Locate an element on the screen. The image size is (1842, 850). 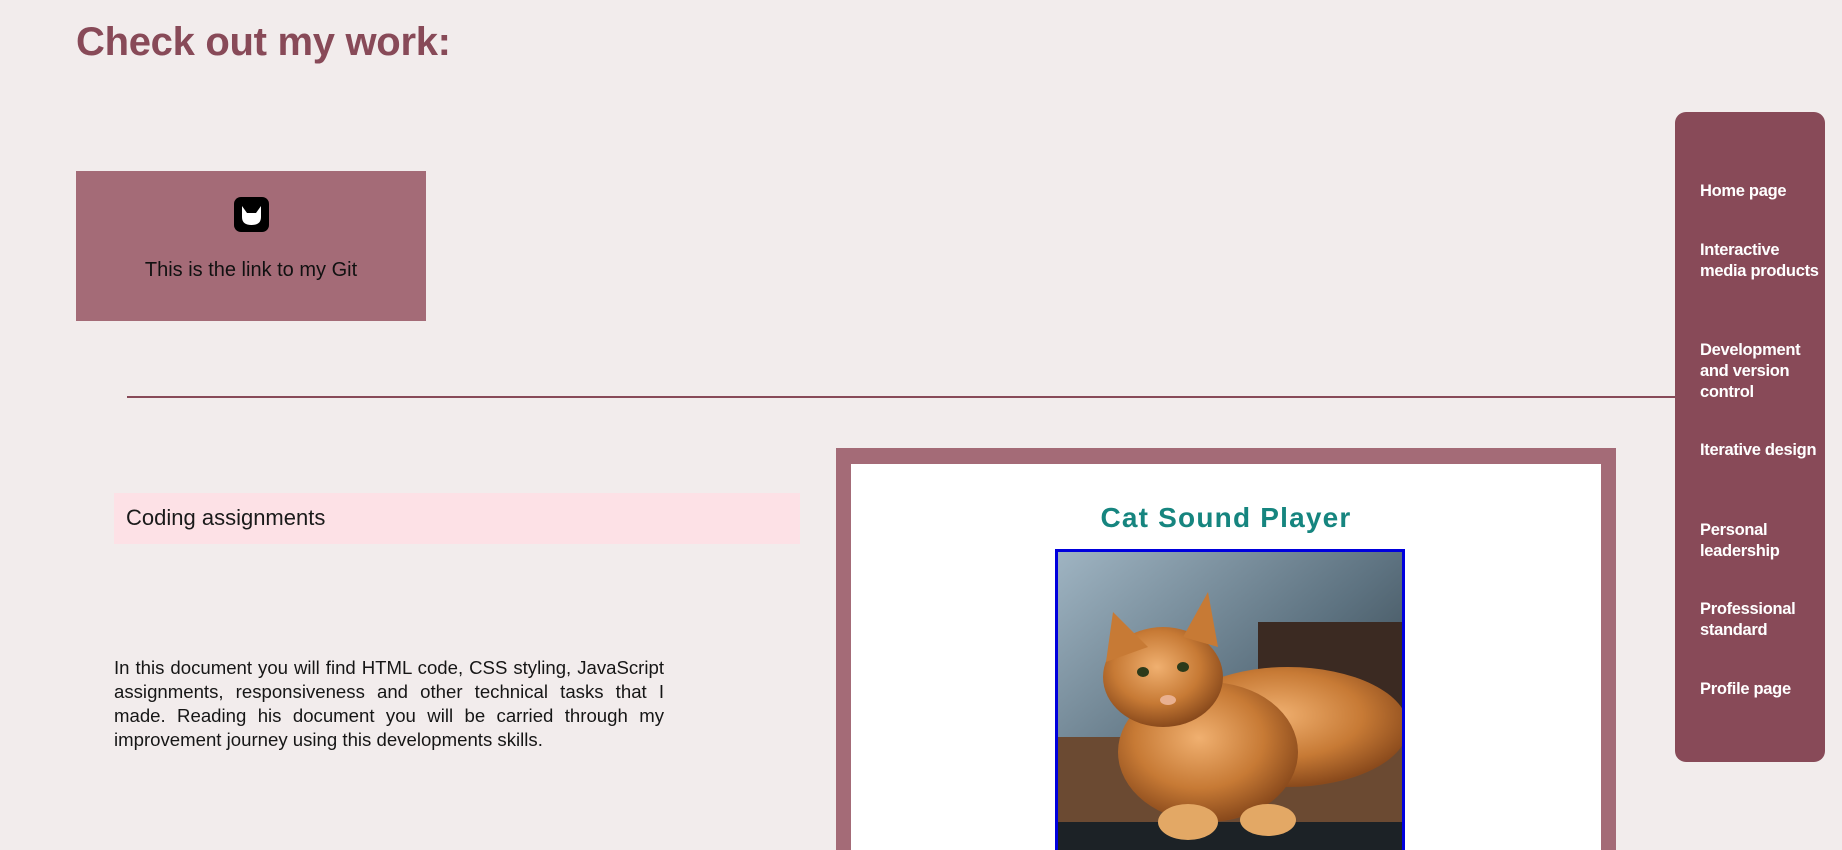
gitlab-icon is located at coordinates (251, 214).